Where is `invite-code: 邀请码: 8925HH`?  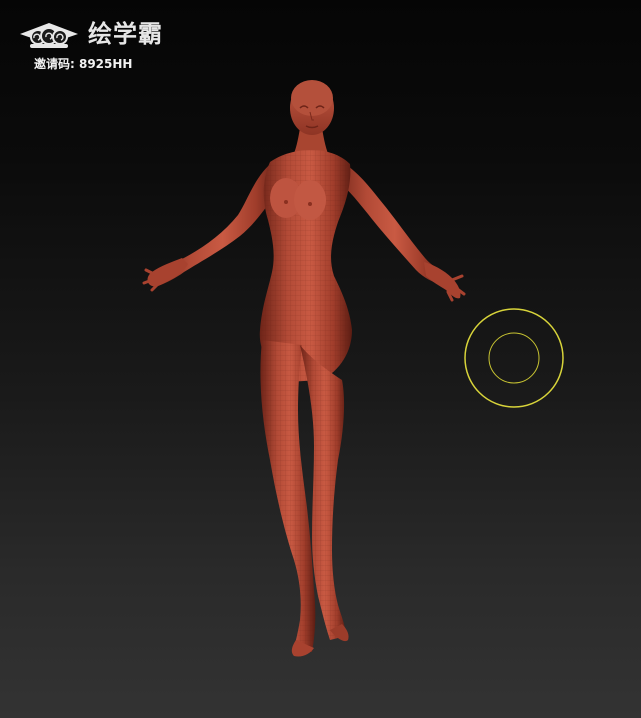 invite-code: 邀请码: 8925HH is located at coordinates (83, 64).